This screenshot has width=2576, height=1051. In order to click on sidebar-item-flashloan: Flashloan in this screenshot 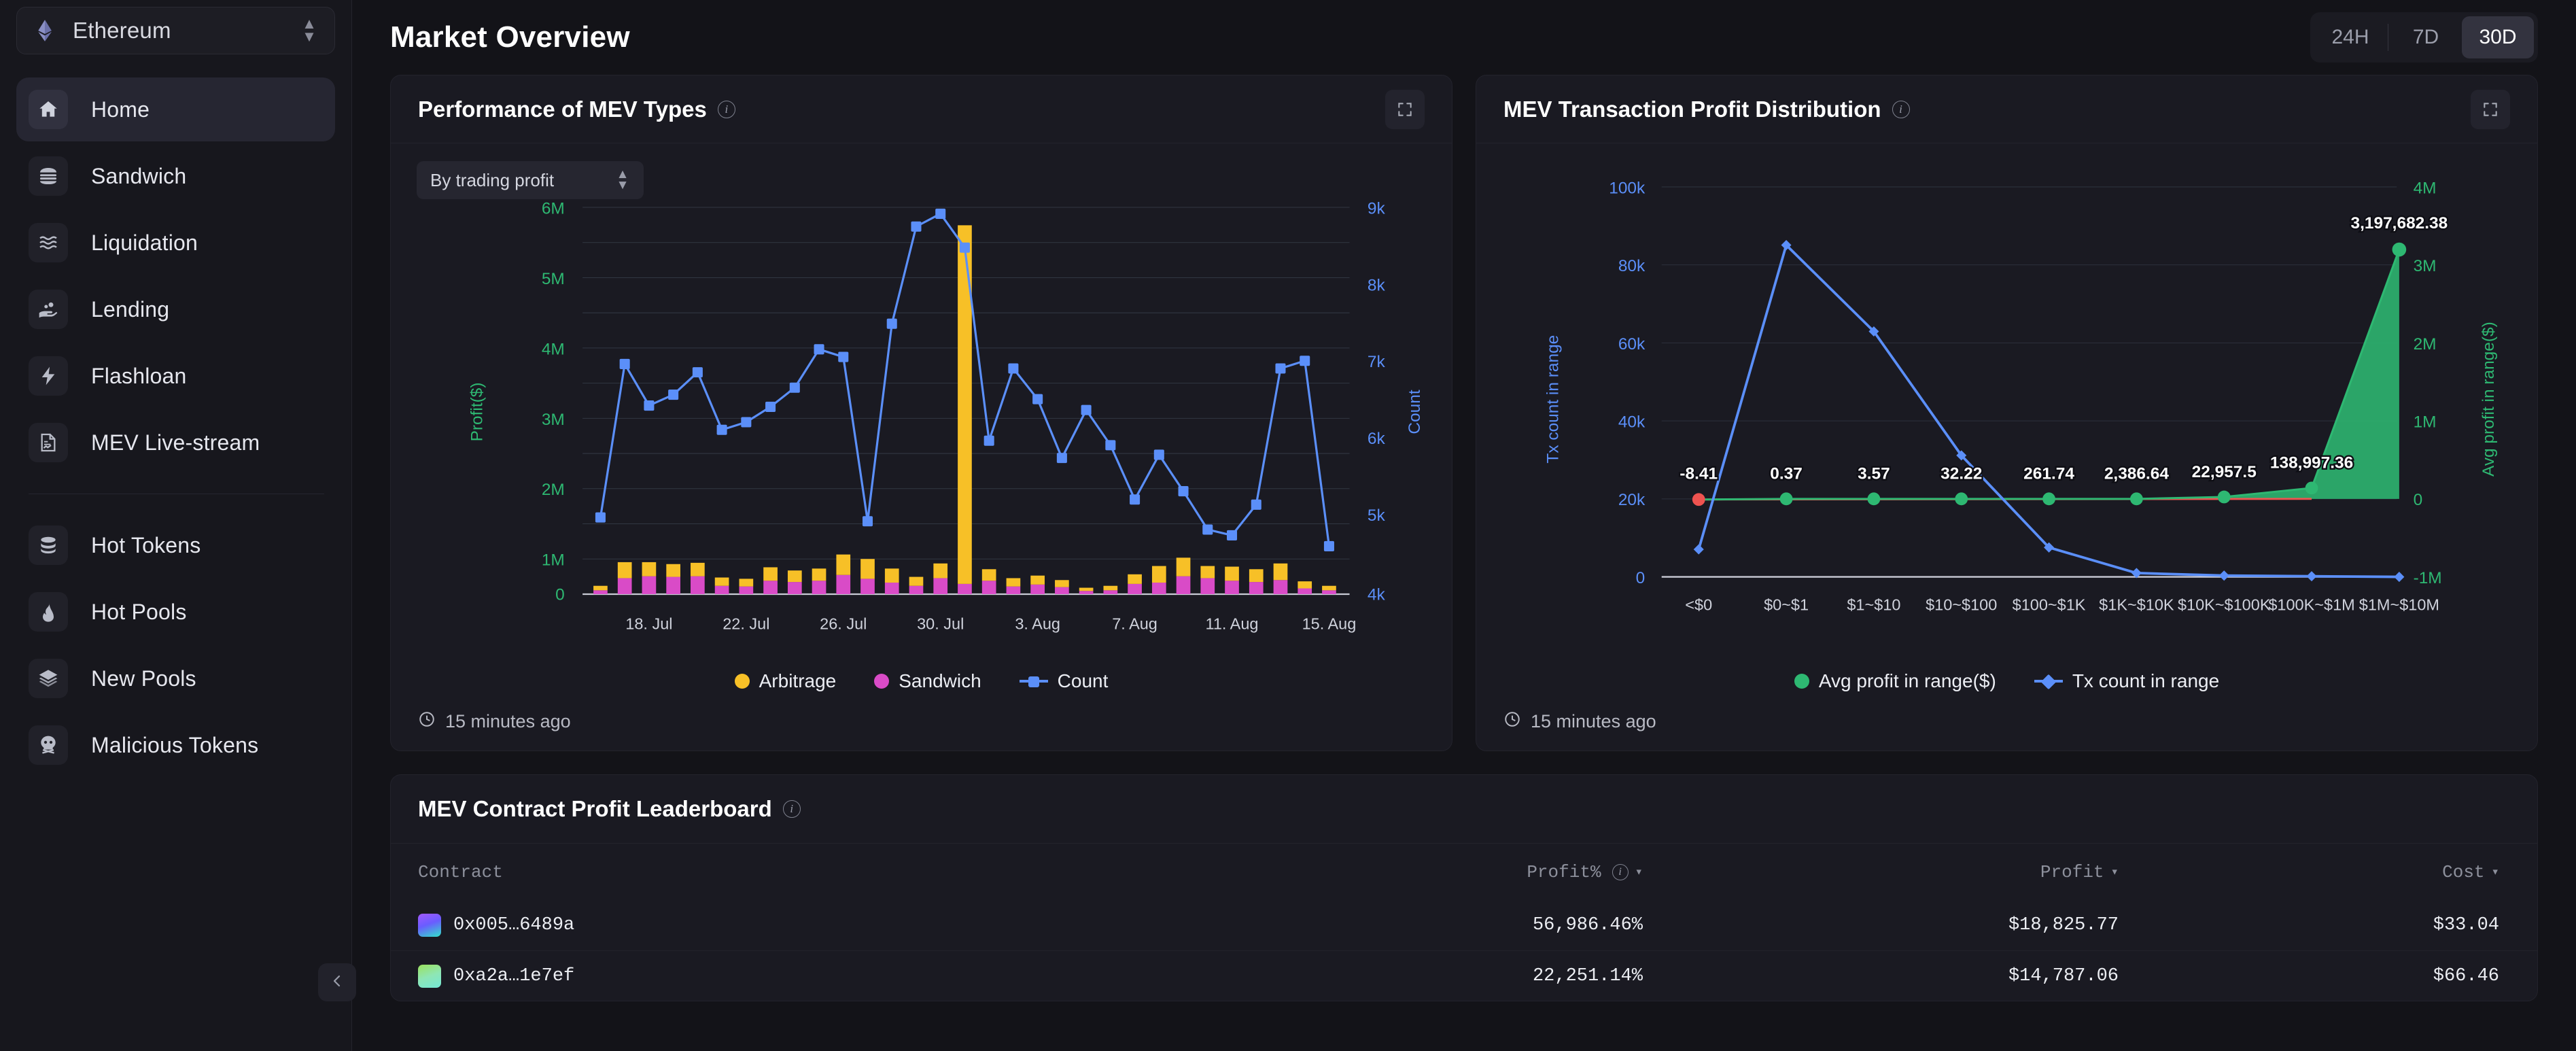, I will do `click(175, 376)`.